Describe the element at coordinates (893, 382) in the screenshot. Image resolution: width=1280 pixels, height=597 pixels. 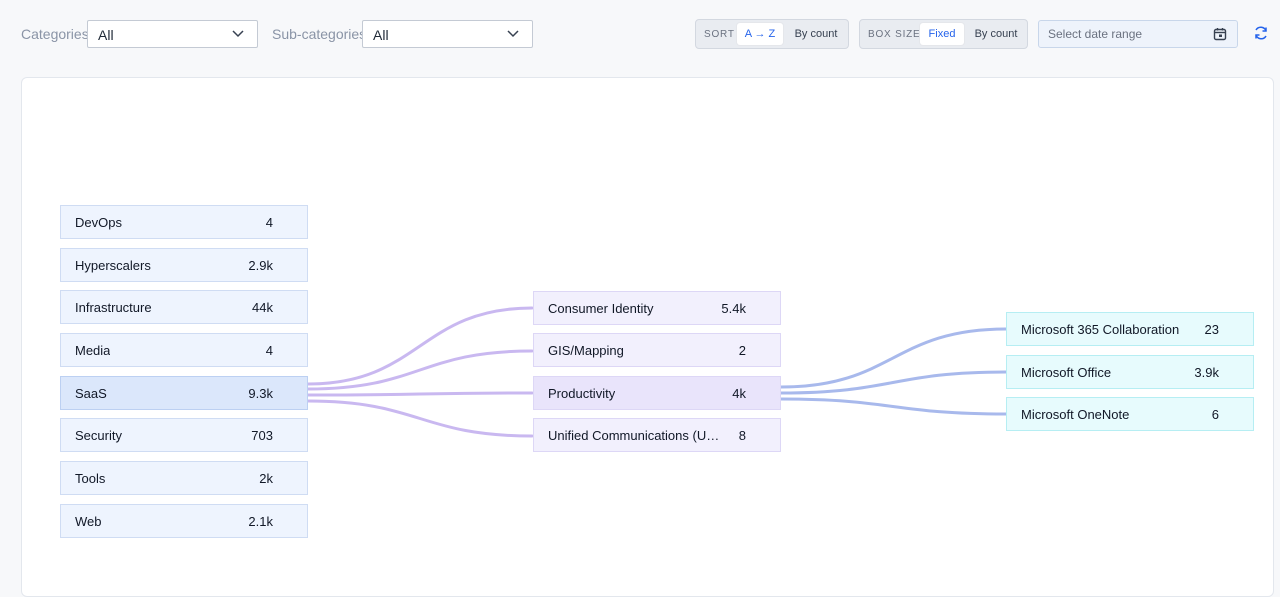
I see `link-productivity-office` at that location.